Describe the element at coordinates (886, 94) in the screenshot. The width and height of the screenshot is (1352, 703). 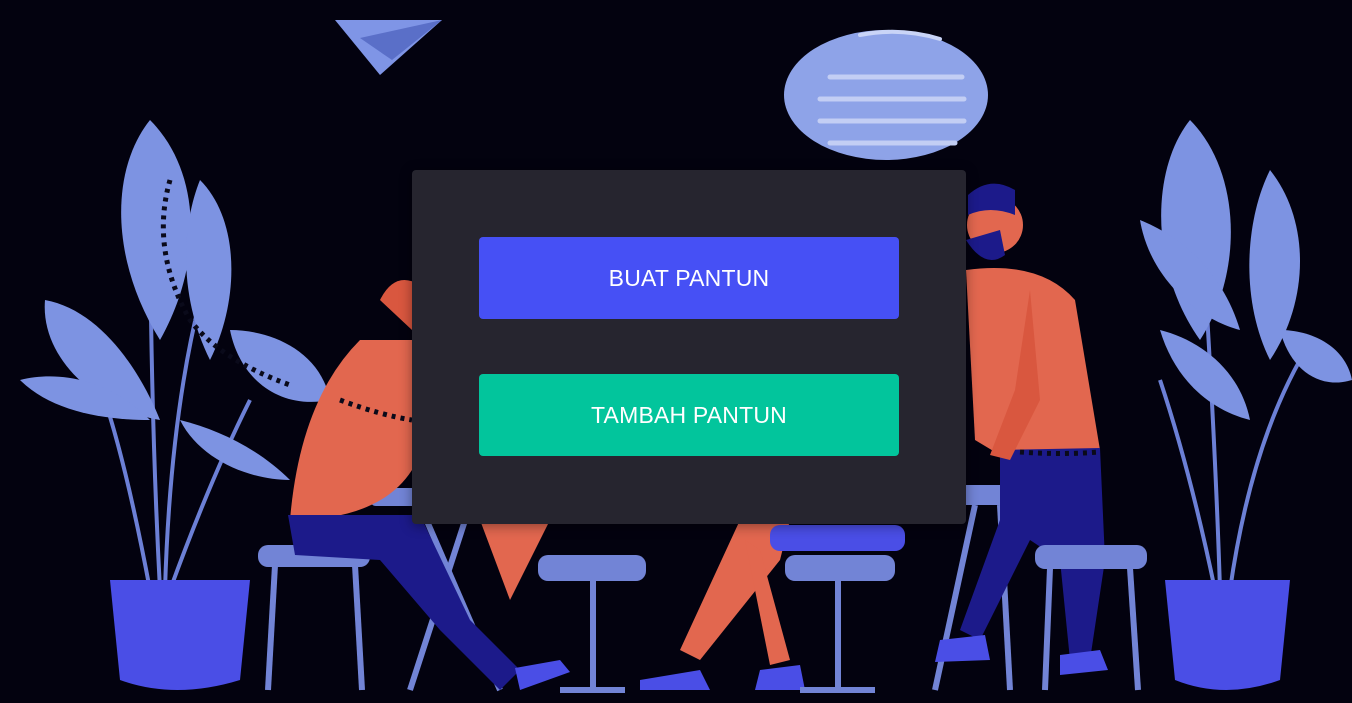
I see `speech-bubble-icon` at that location.